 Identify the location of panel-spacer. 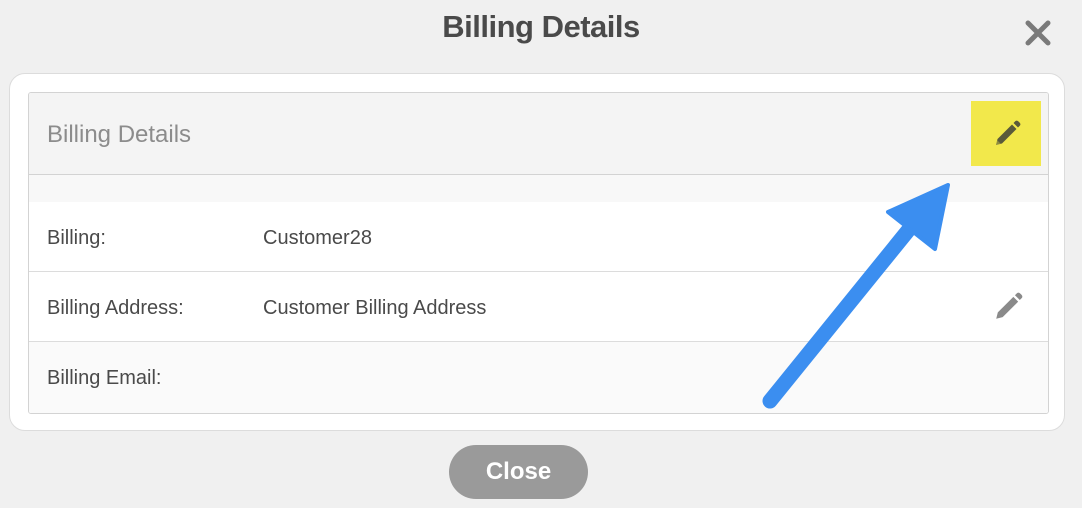
(538, 188).